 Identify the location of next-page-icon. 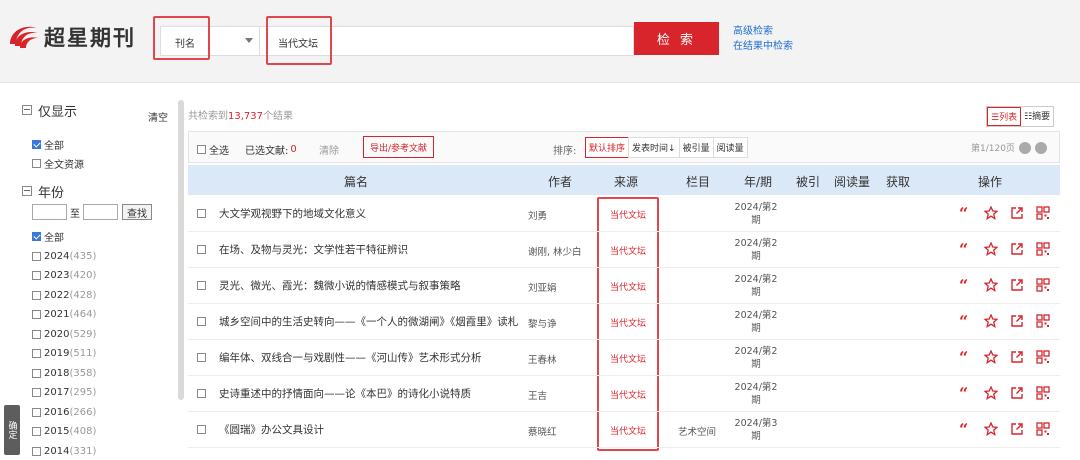
(1040, 147).